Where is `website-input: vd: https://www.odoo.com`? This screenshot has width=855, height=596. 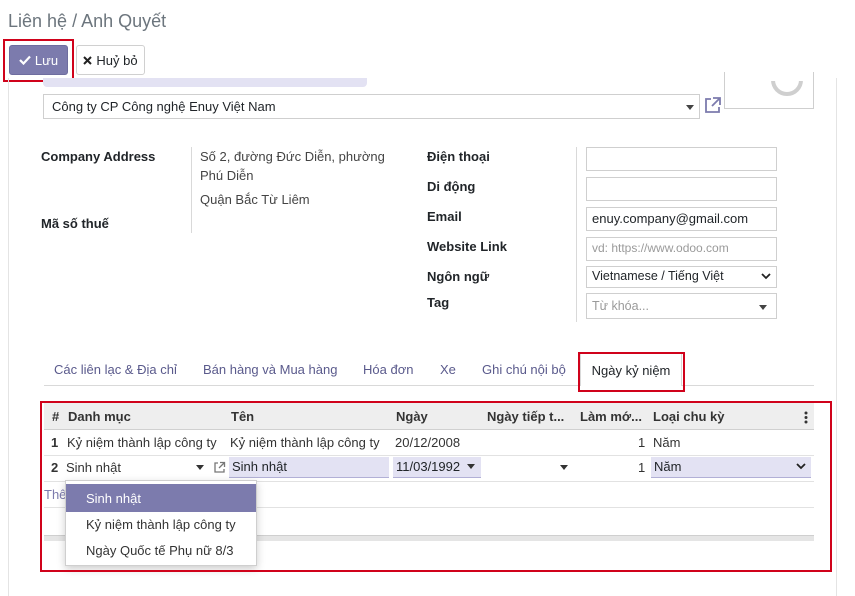 website-input: vd: https://www.odoo.com is located at coordinates (681, 249).